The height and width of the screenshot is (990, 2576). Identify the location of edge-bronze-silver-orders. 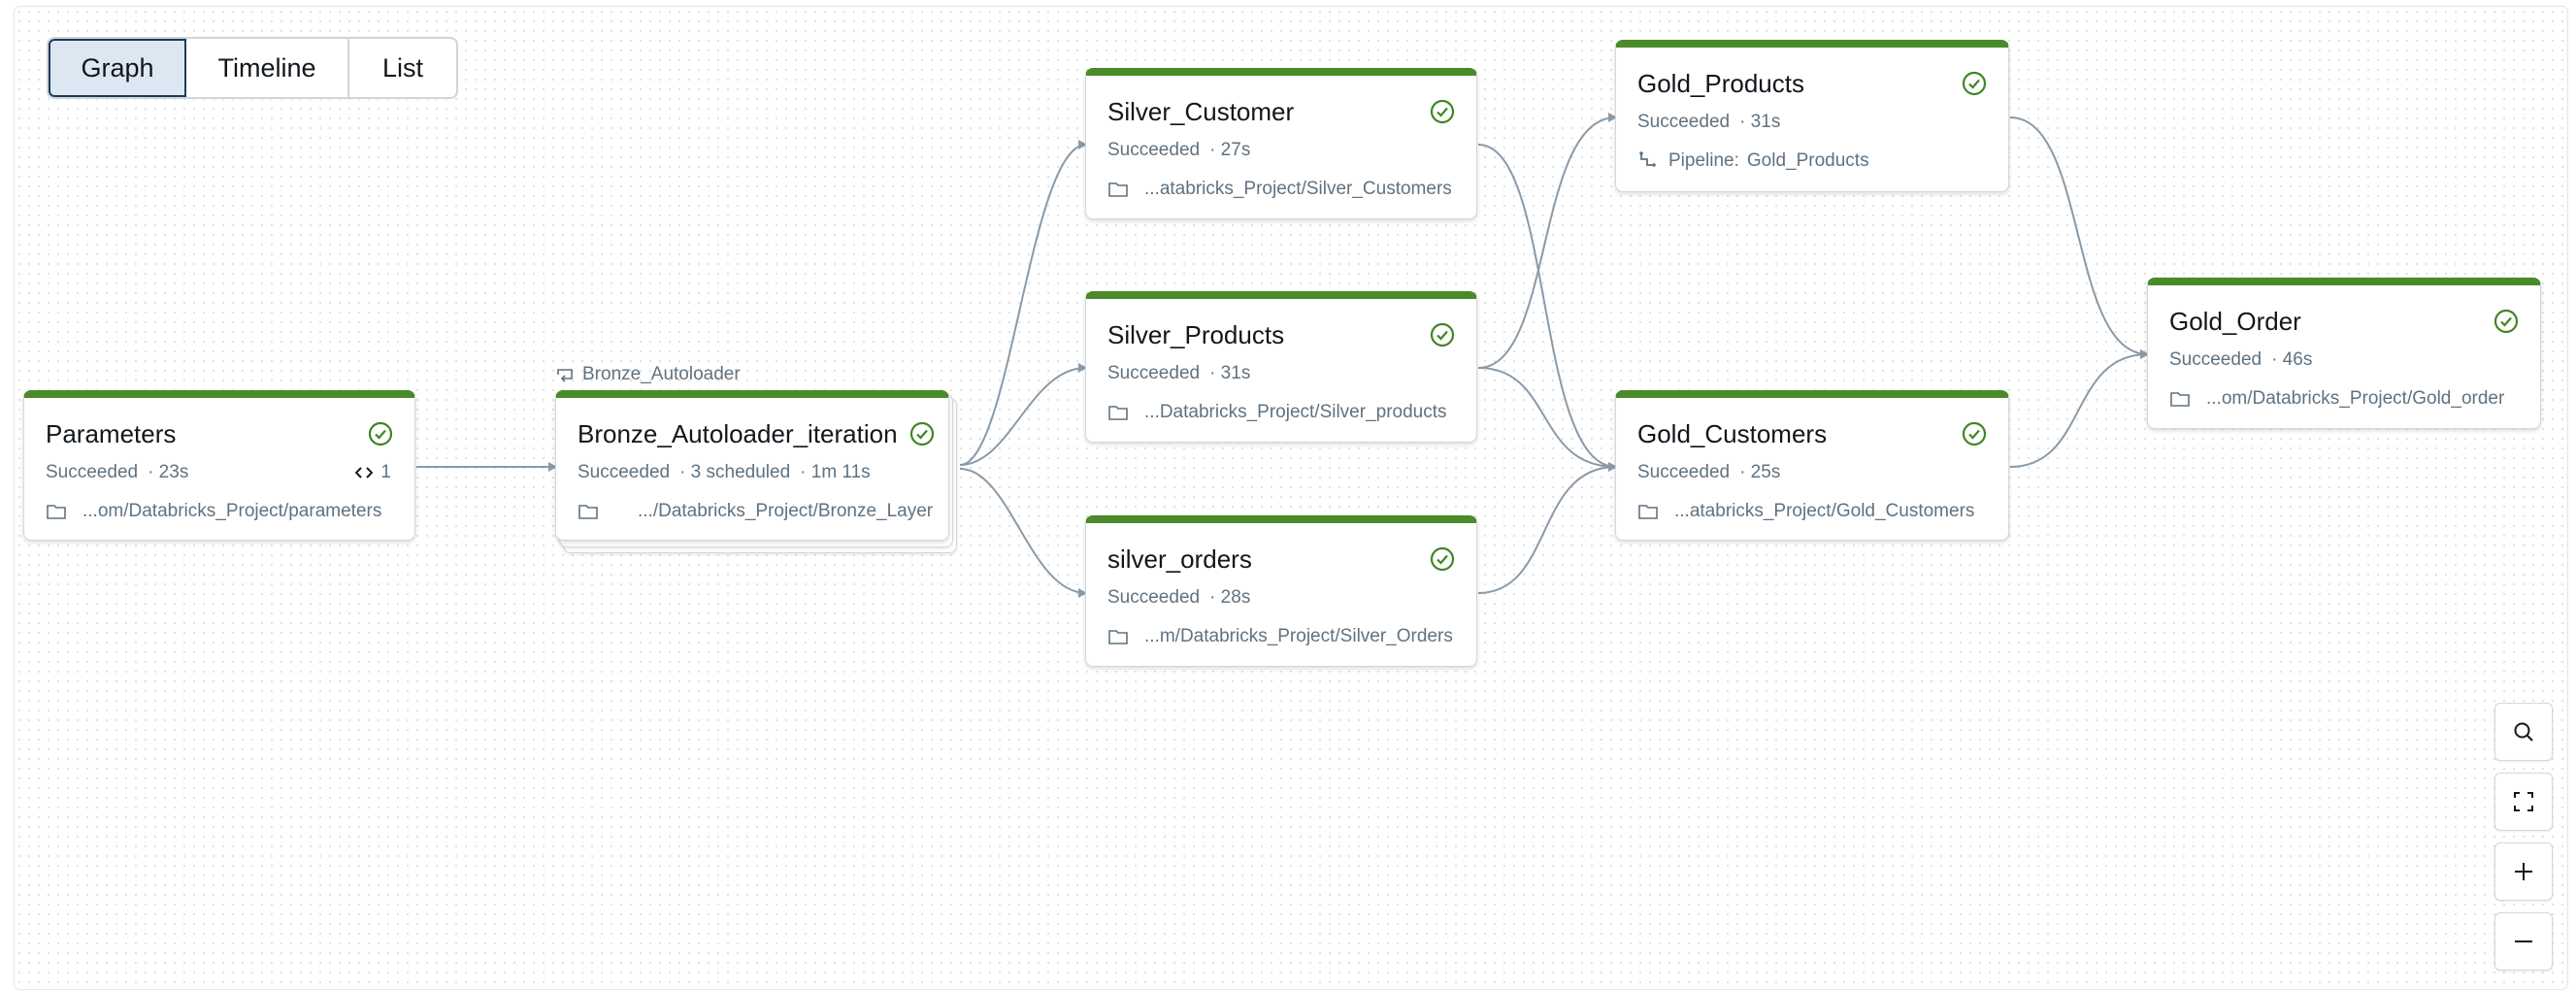
(1023, 533).